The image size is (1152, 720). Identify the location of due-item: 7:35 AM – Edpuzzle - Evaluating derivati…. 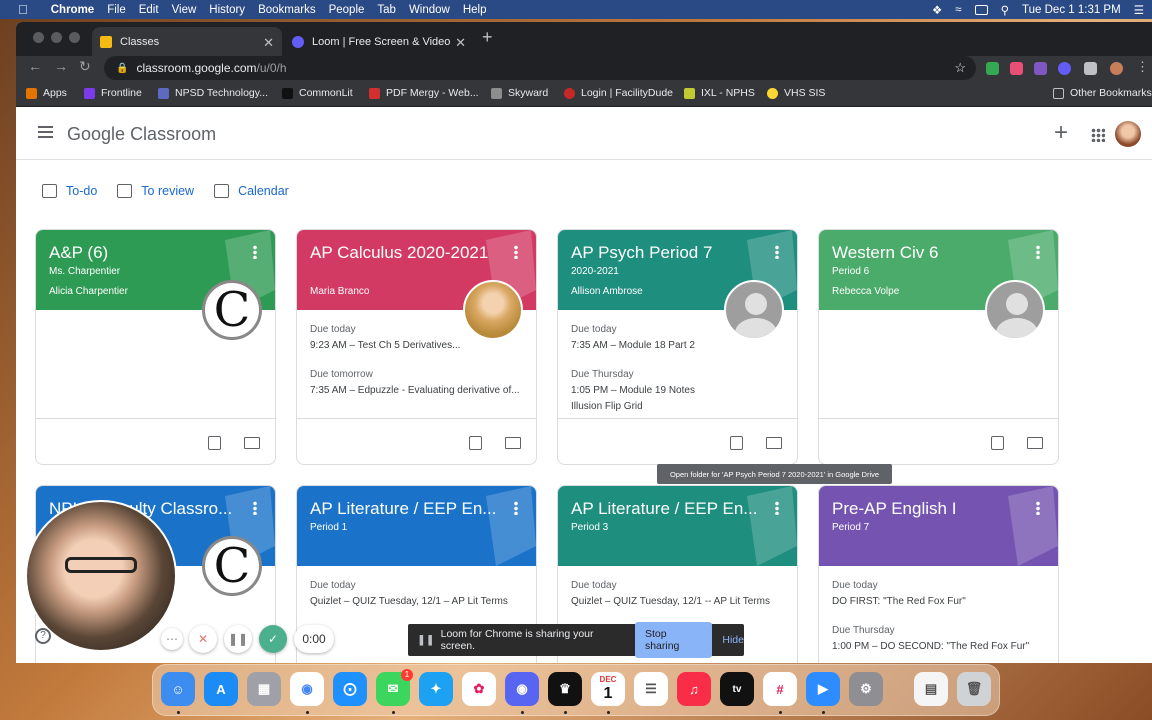
(417, 390).